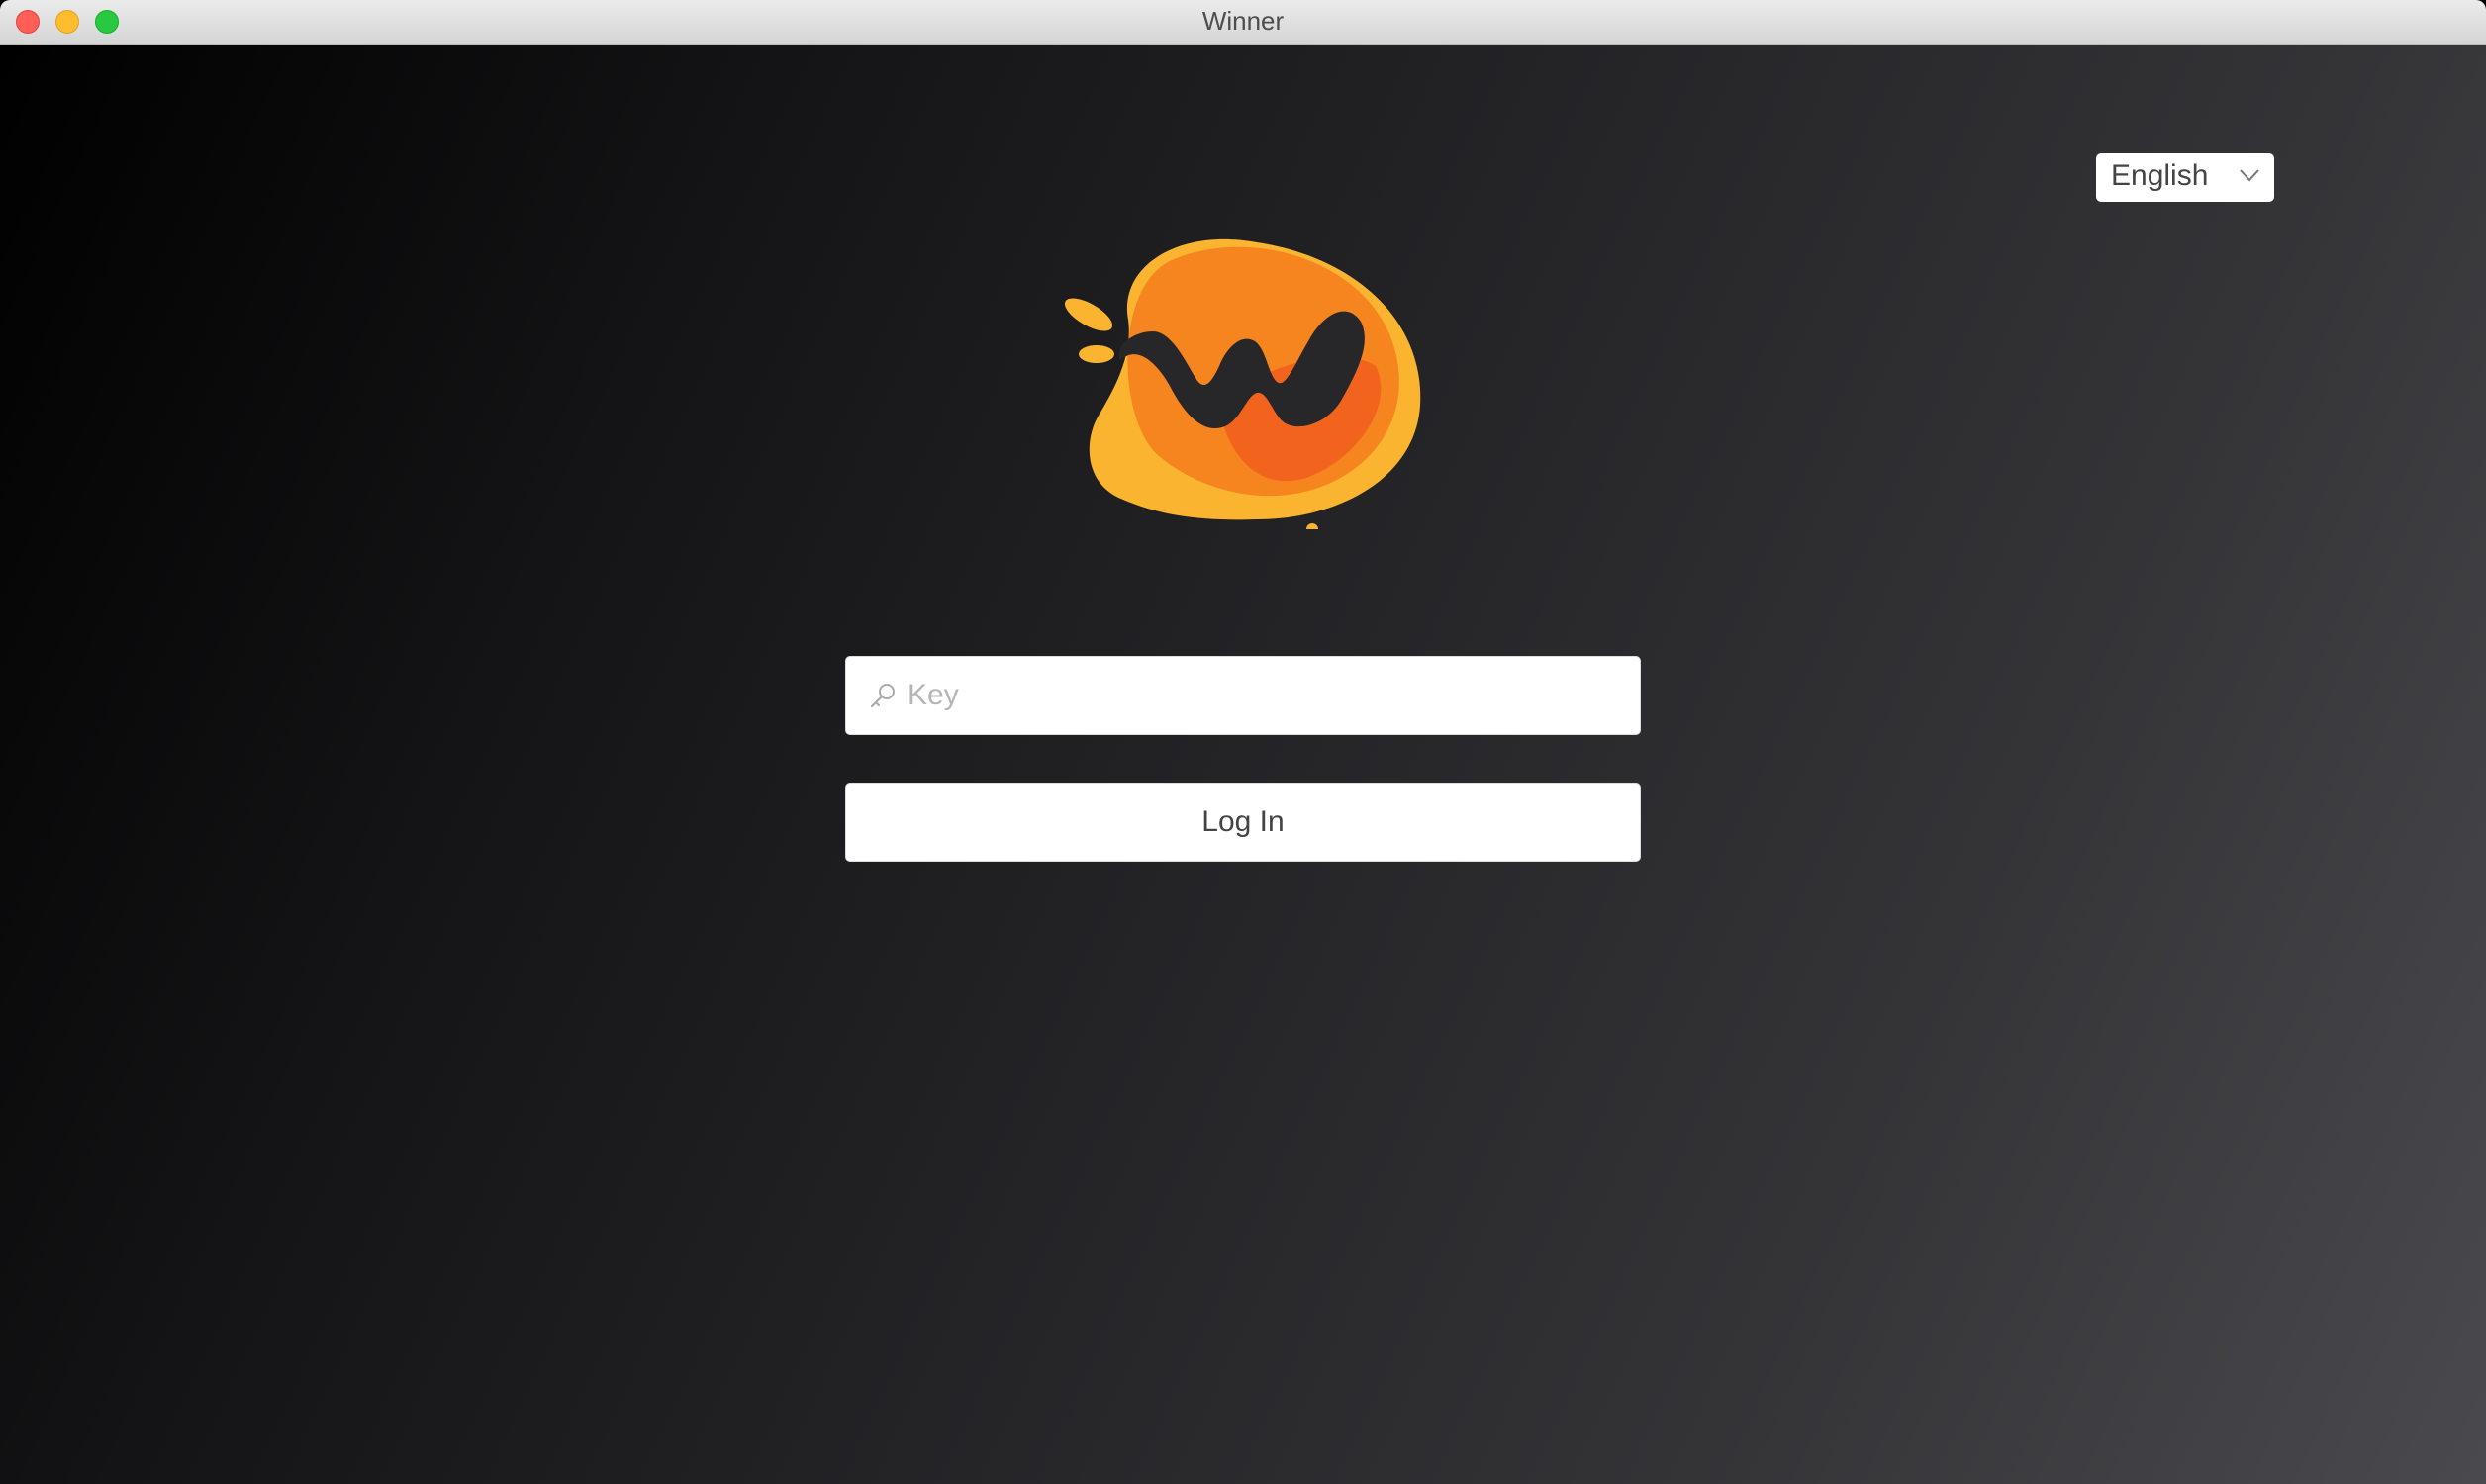 Image resolution: width=2486 pixels, height=1484 pixels. I want to click on language-select-value: English, so click(2160, 175).